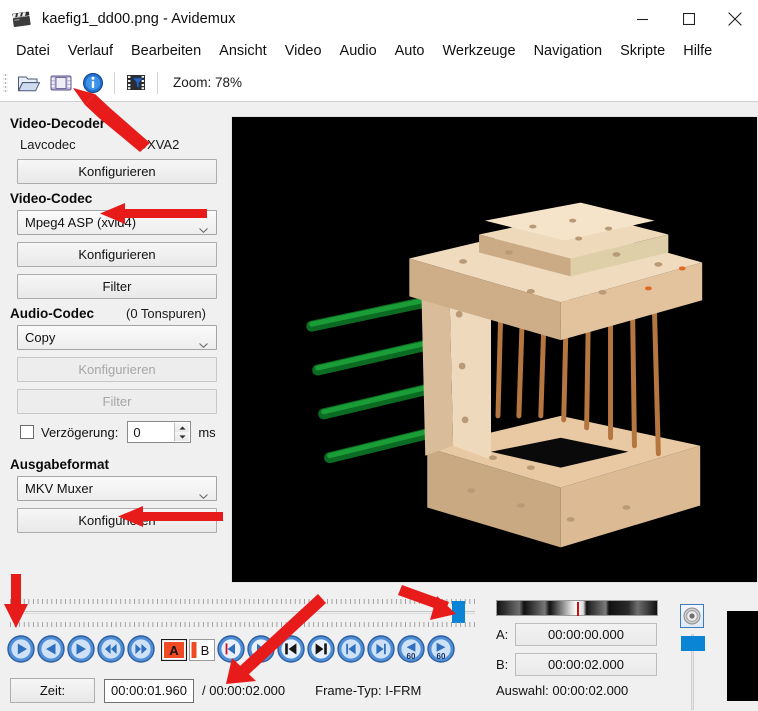 This screenshot has height=711, width=758. Describe the element at coordinates (33, 51) in the screenshot. I see `menu-item-datei: Datei` at that location.